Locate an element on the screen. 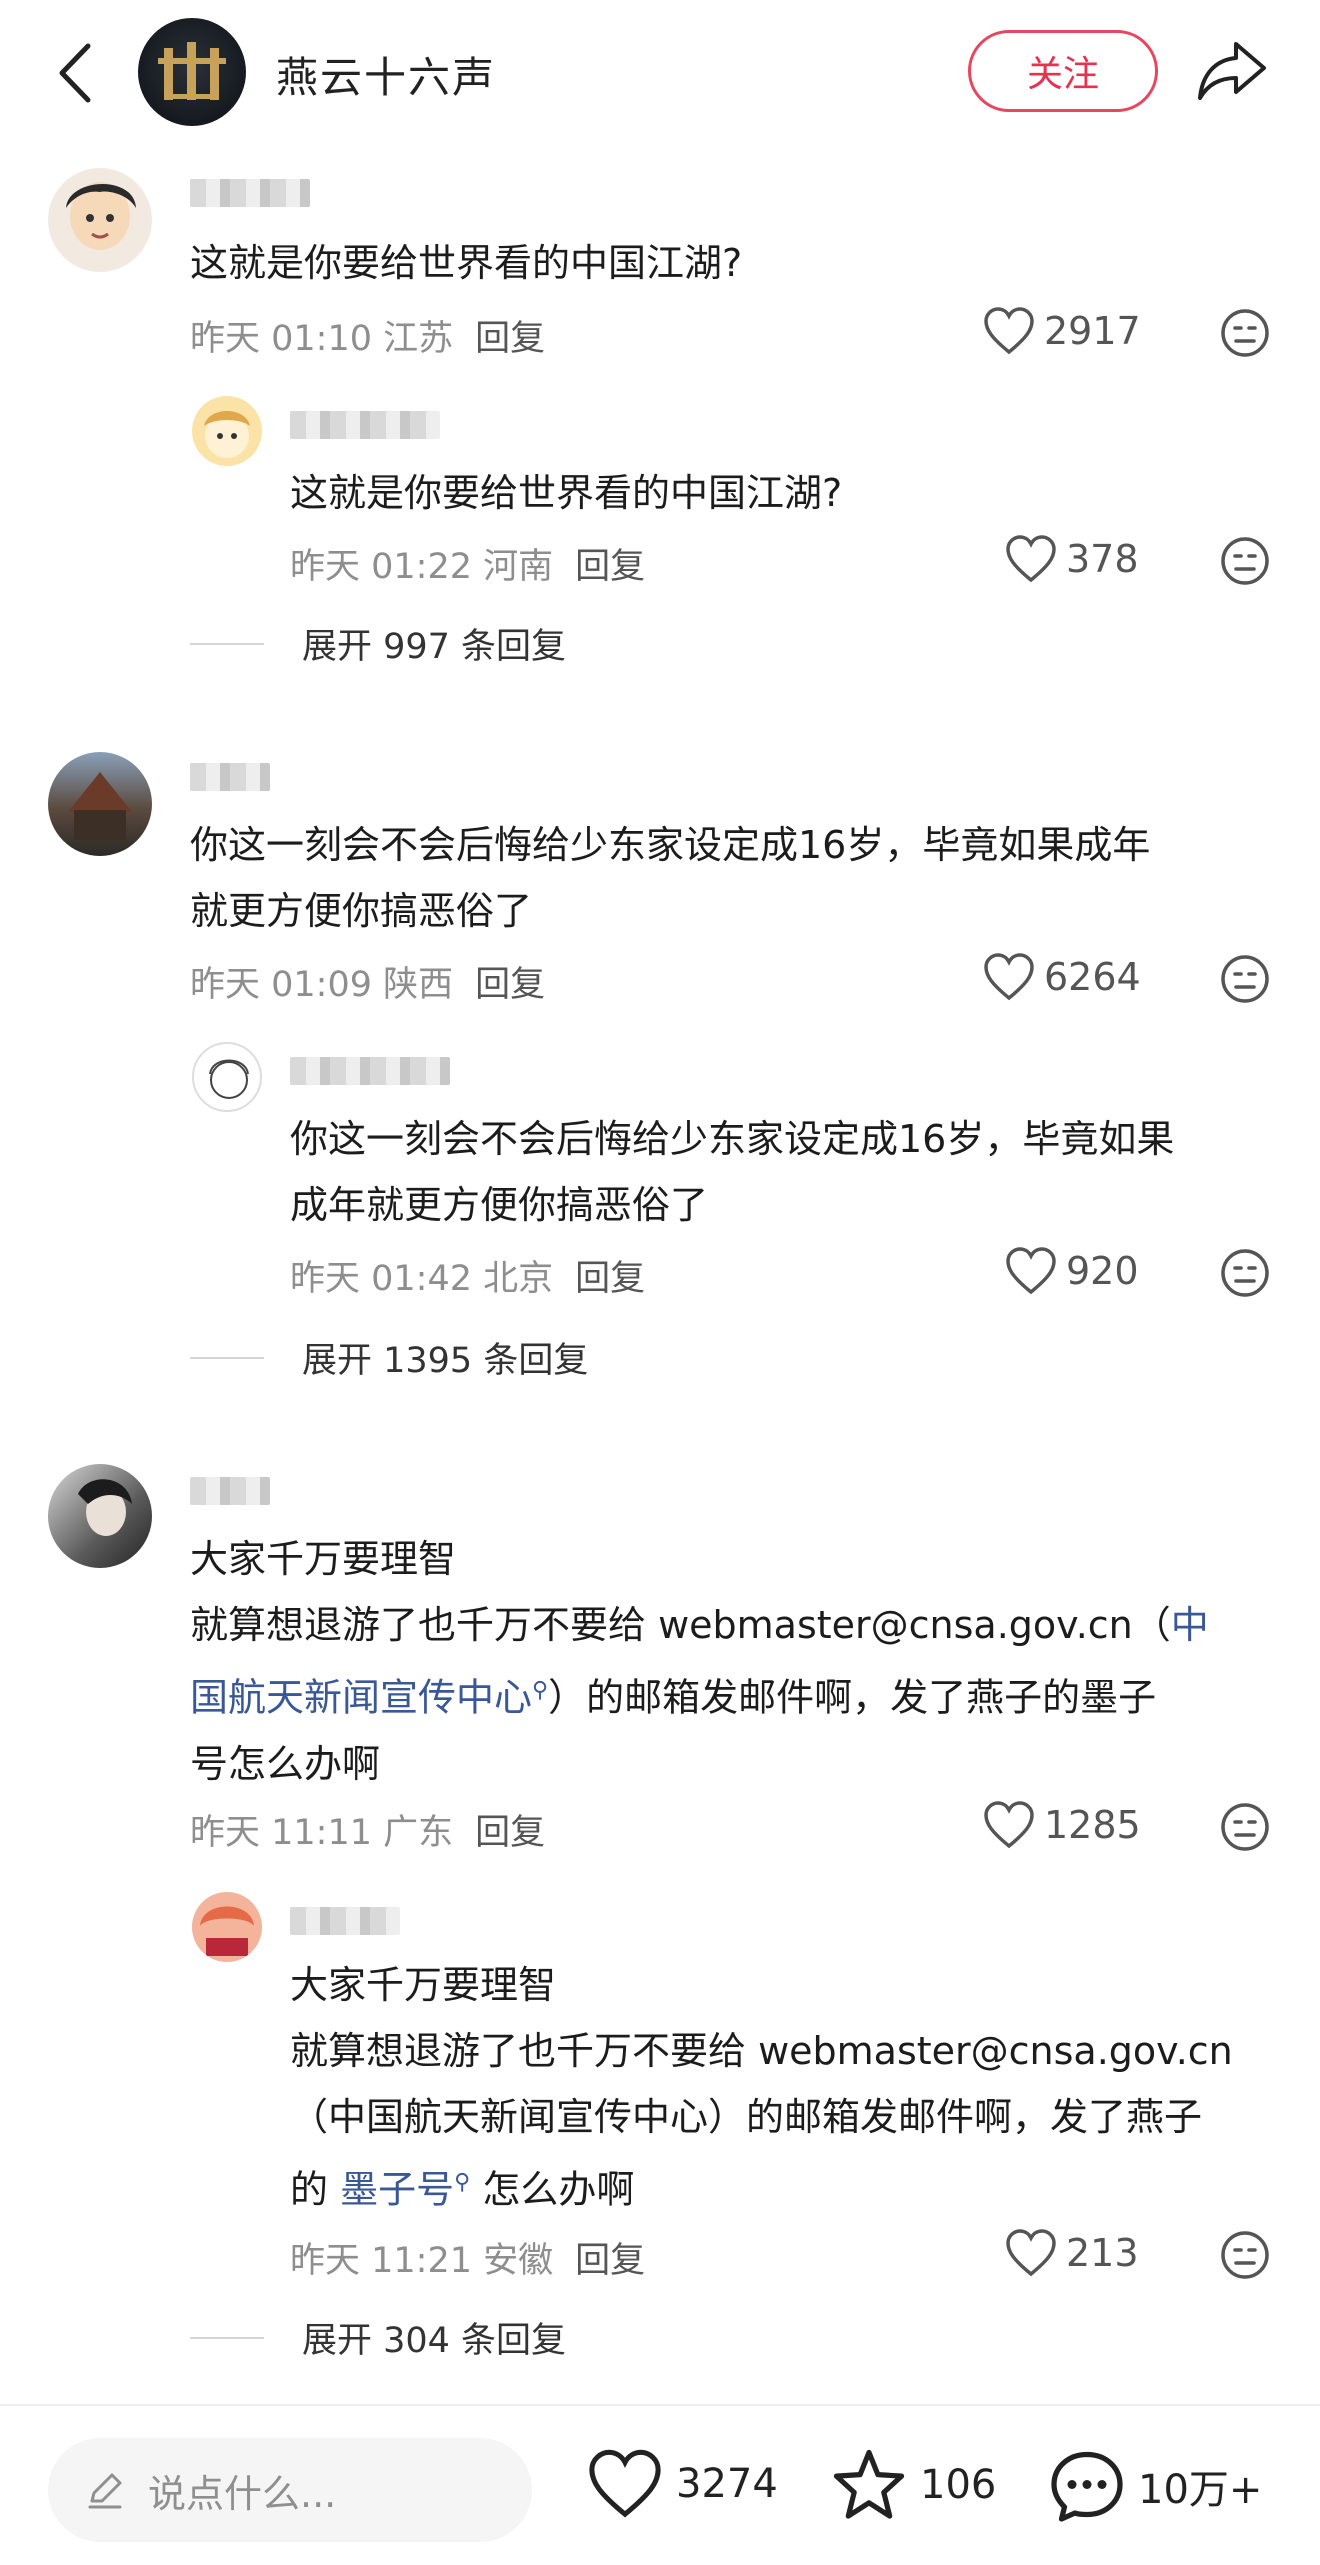  text-segment: 就算想退游了也千万不要给 webmaster@cnsa.gov.cn（ is located at coordinates (680, 1625).